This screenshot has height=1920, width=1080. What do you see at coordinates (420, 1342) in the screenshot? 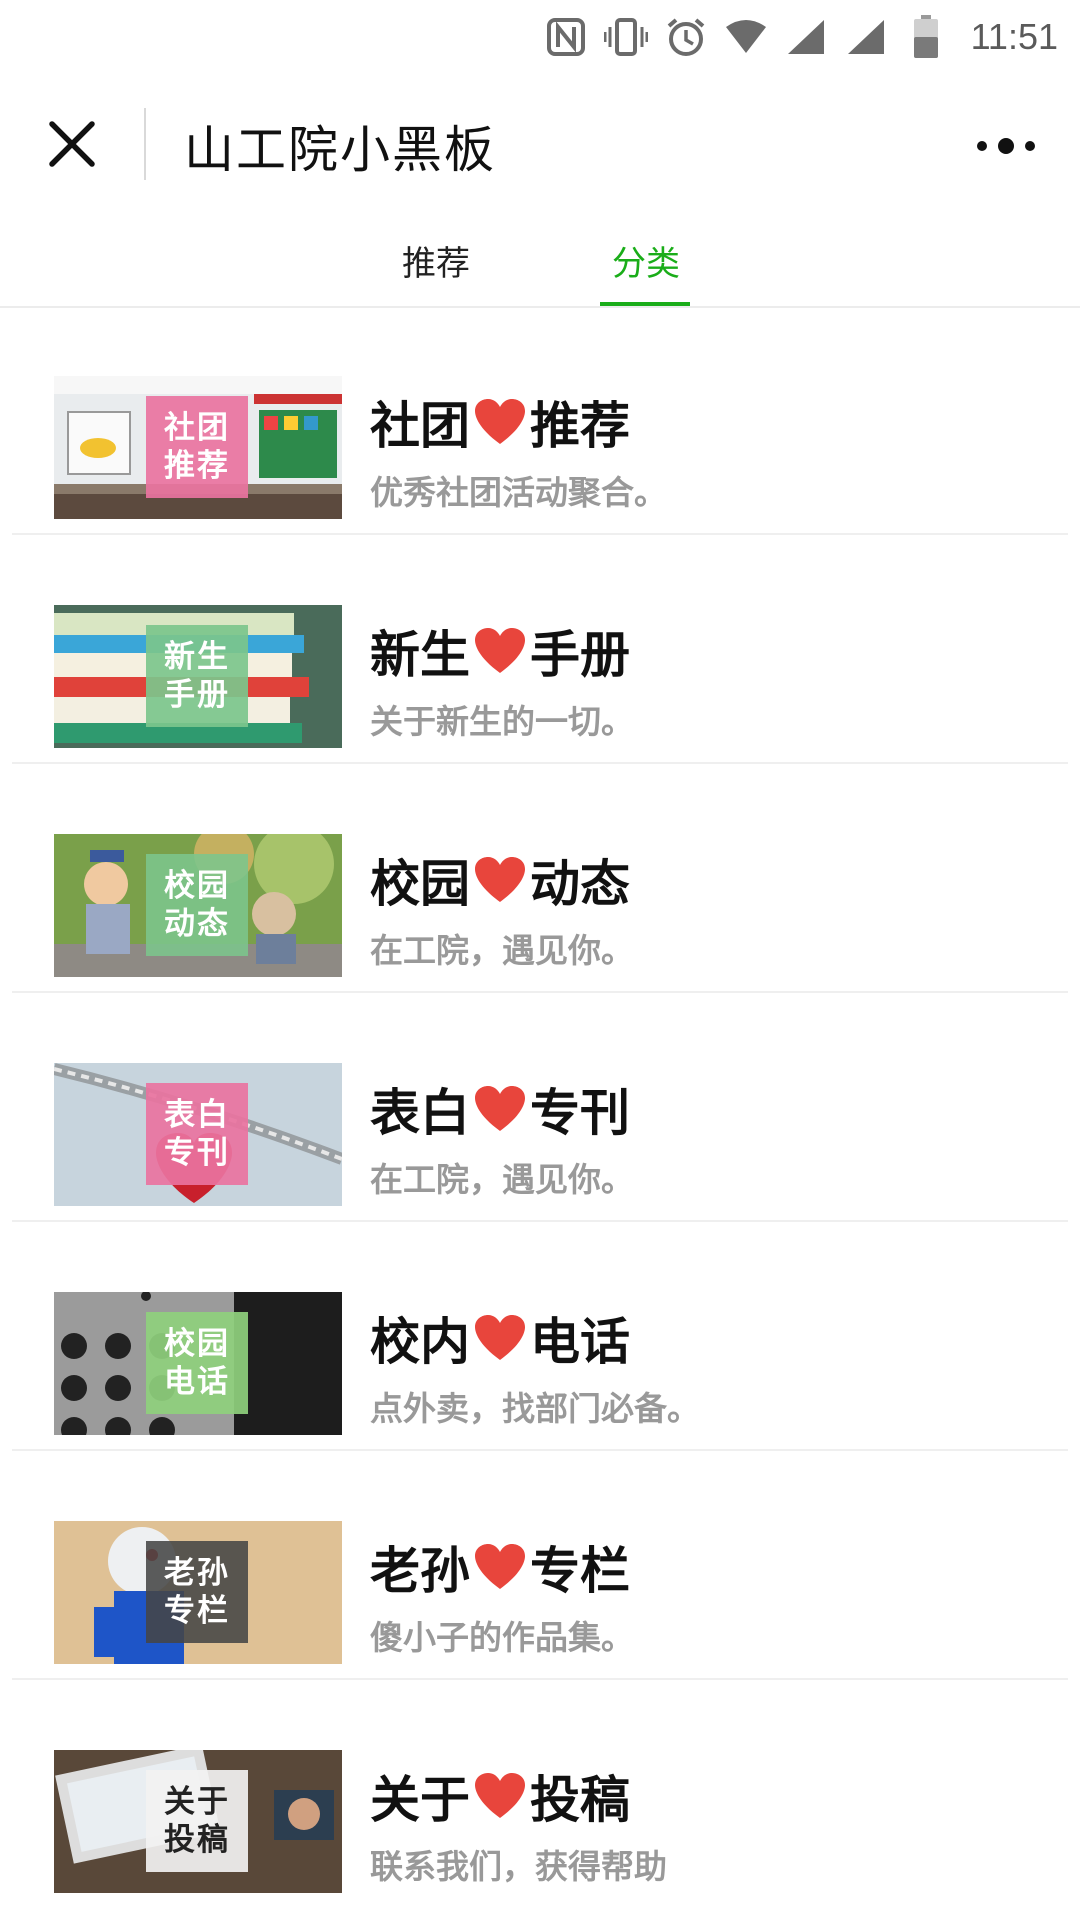
I see `item-title-left: 校内` at bounding box center [420, 1342].